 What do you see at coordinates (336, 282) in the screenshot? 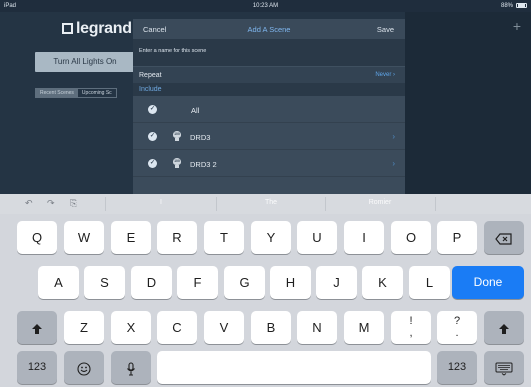
I see `key-j: J` at bounding box center [336, 282].